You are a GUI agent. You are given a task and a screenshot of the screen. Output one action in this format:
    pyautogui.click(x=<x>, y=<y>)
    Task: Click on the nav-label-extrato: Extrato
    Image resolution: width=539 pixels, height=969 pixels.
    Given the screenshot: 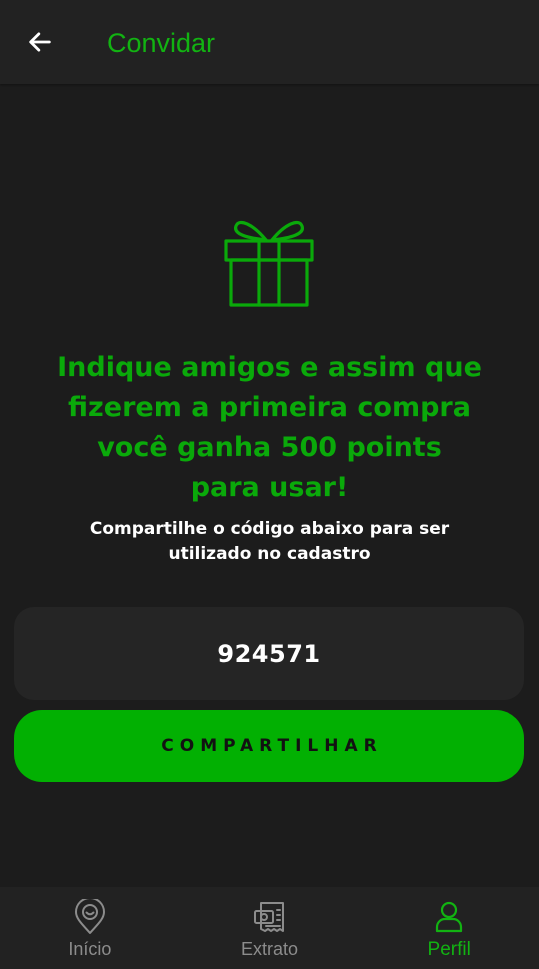 What is the action you would take?
    pyautogui.click(x=269, y=949)
    